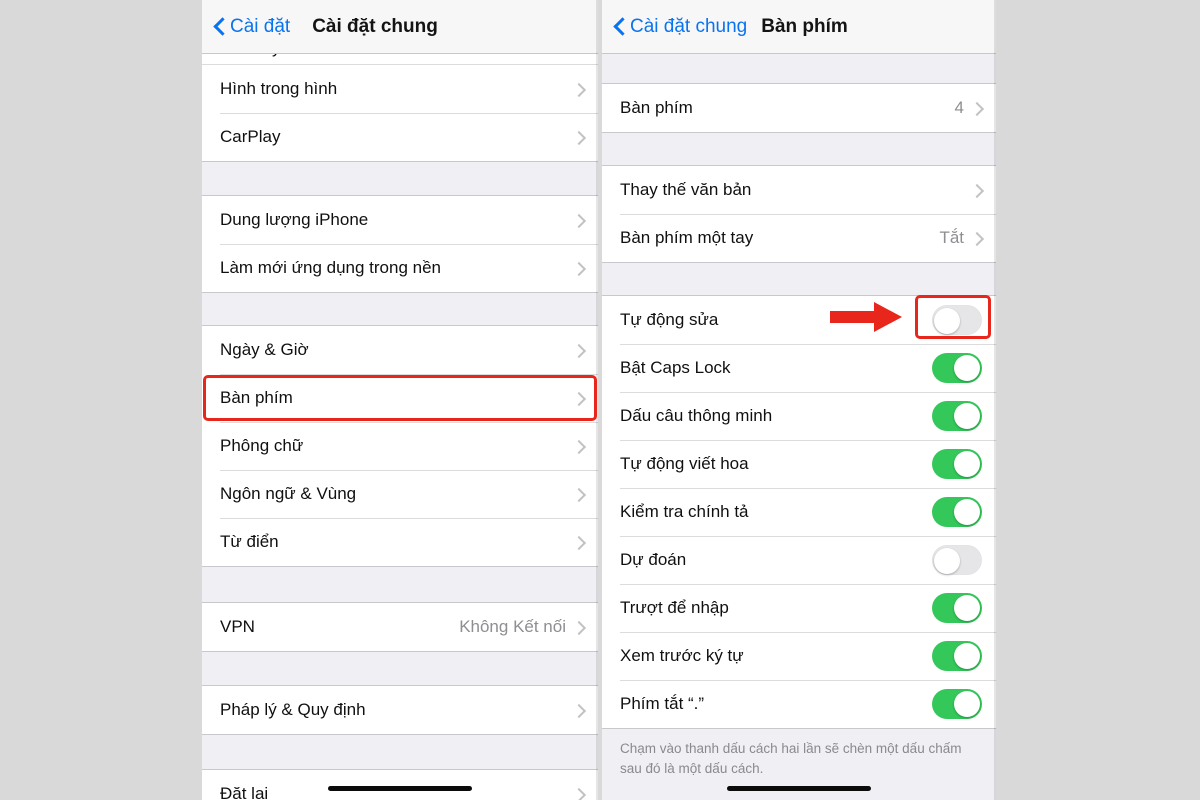 This screenshot has height=800, width=1200. I want to click on row-carplay: CarPlay, so click(400, 137).